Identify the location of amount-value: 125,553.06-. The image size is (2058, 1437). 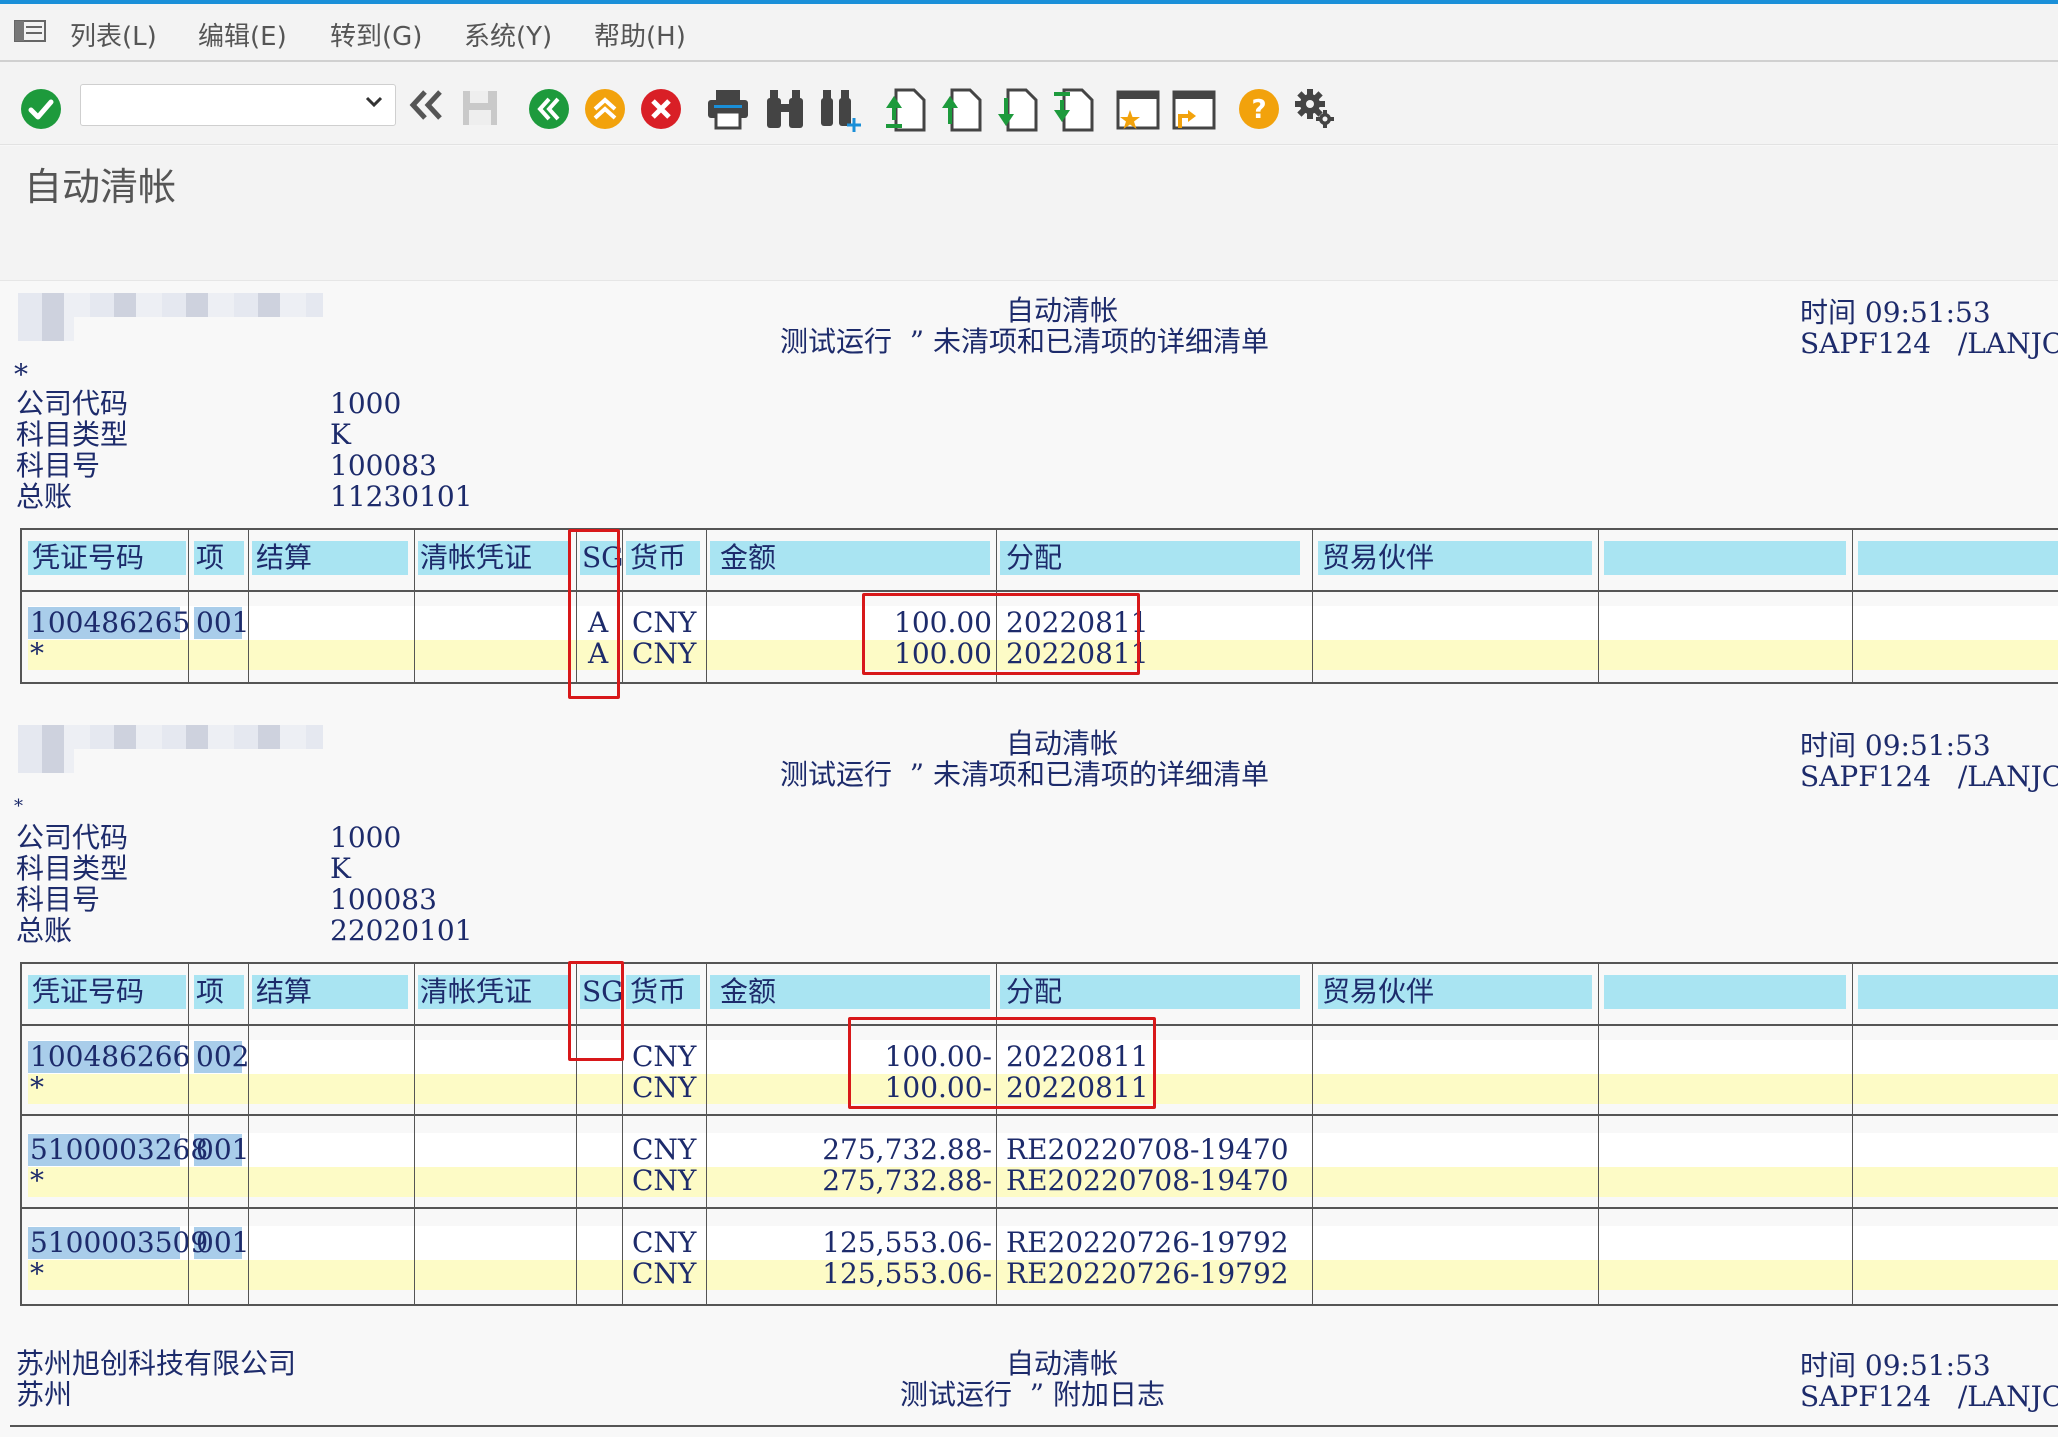
(907, 1273).